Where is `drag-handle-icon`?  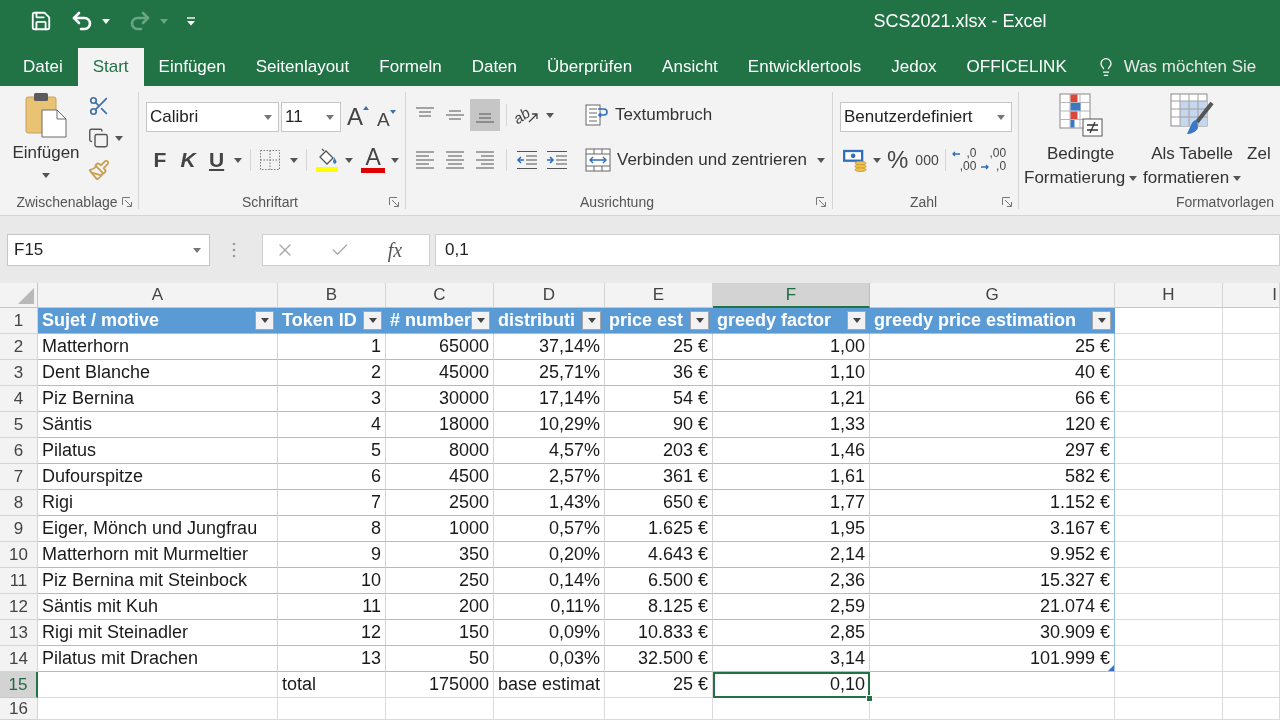 drag-handle-icon is located at coordinates (234, 250).